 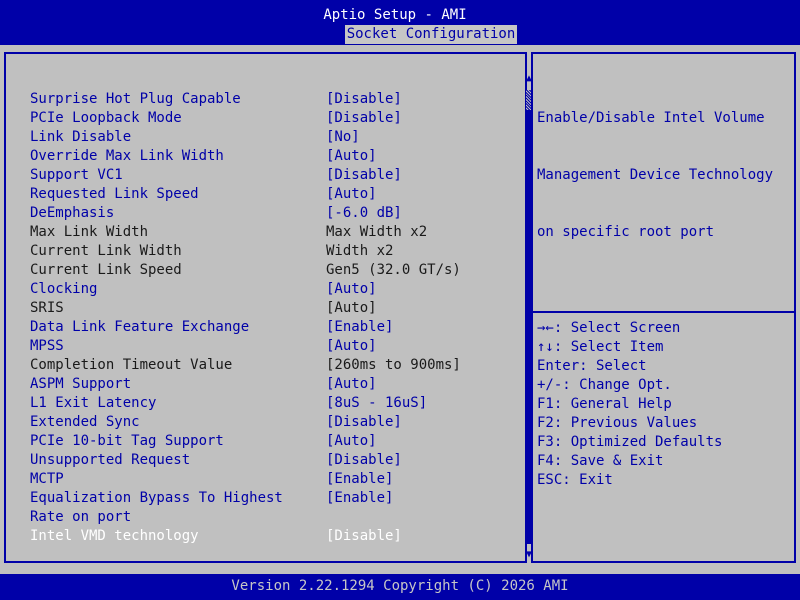 I want to click on setting-label: Unsupported Request, so click(x=110, y=460).